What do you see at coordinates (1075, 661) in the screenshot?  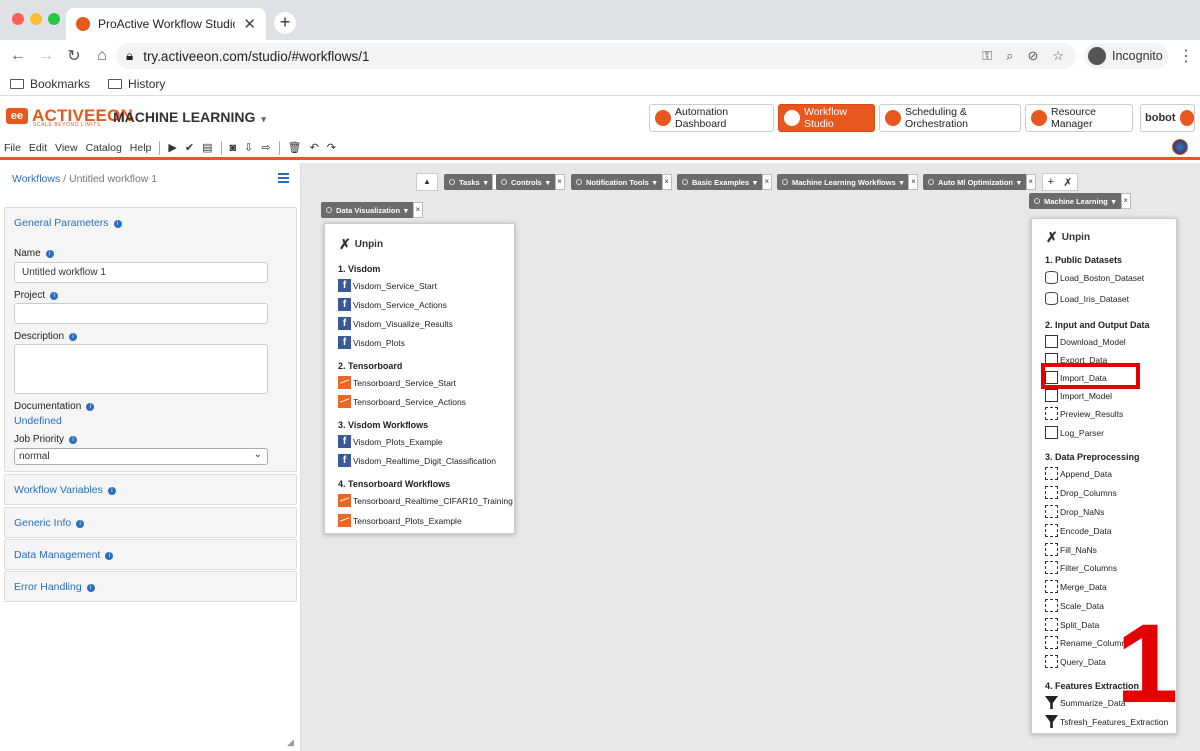 I see `task-item: Query_Data` at bounding box center [1075, 661].